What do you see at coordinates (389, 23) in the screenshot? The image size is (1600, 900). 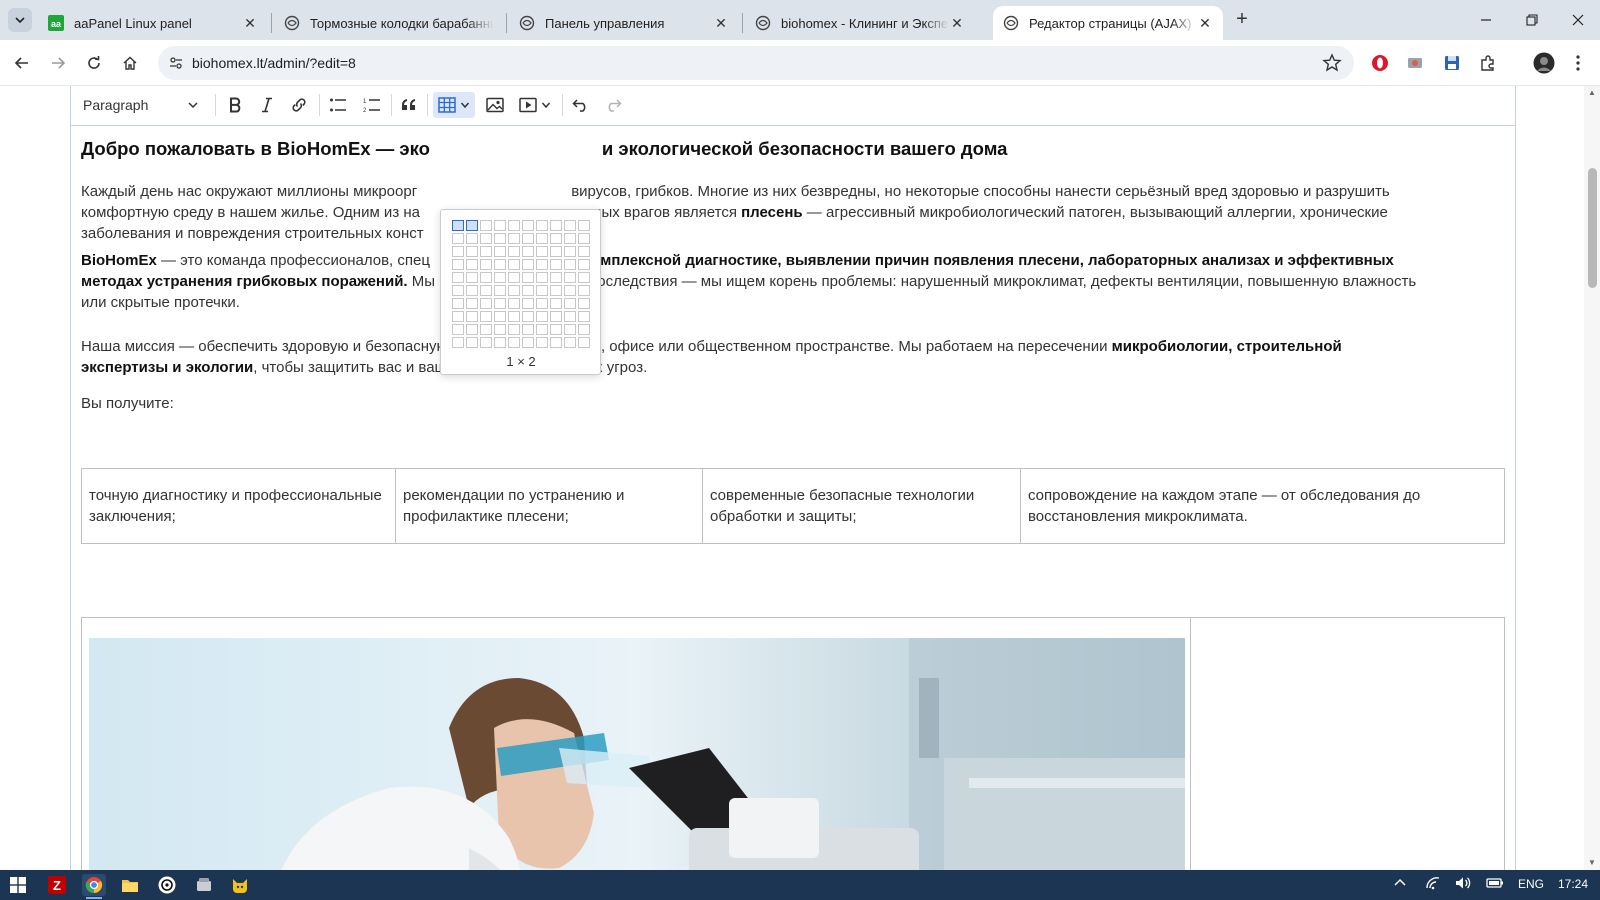 I see `tab-brake-pads: Тормозные колодки барабанные` at bounding box center [389, 23].